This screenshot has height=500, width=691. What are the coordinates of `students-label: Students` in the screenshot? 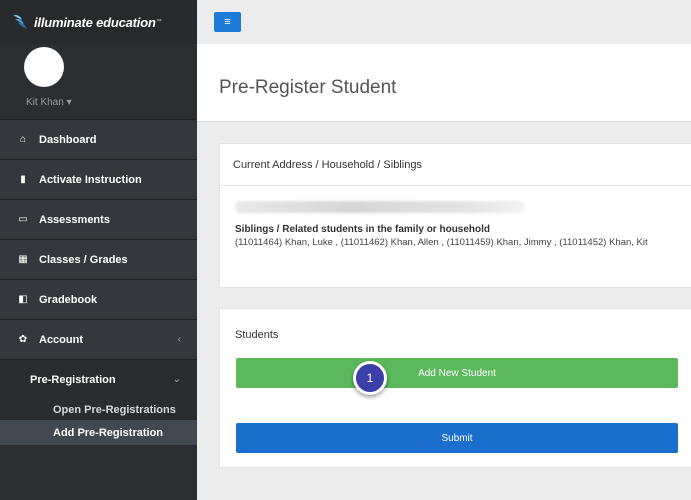 It's located at (257, 335).